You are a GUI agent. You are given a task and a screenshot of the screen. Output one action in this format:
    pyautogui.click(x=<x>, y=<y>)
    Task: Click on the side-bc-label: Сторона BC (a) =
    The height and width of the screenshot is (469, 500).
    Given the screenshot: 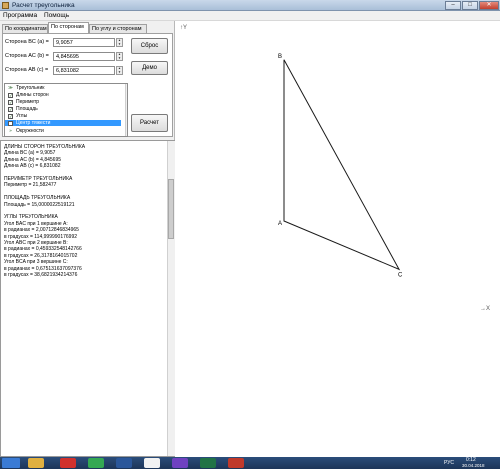 What is the action you would take?
    pyautogui.click(x=27, y=42)
    